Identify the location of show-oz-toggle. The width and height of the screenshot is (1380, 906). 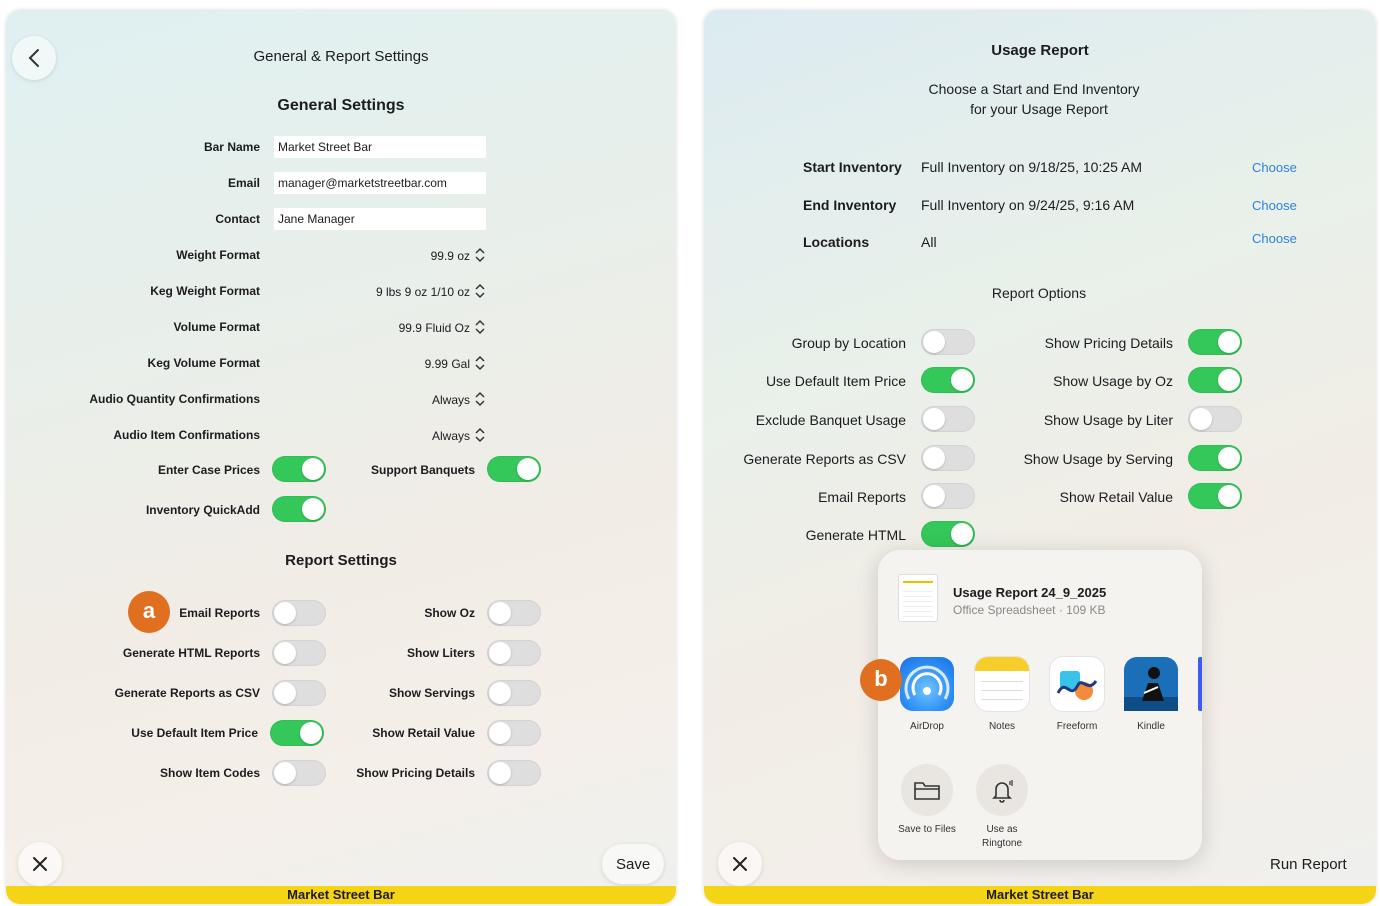
(514, 613).